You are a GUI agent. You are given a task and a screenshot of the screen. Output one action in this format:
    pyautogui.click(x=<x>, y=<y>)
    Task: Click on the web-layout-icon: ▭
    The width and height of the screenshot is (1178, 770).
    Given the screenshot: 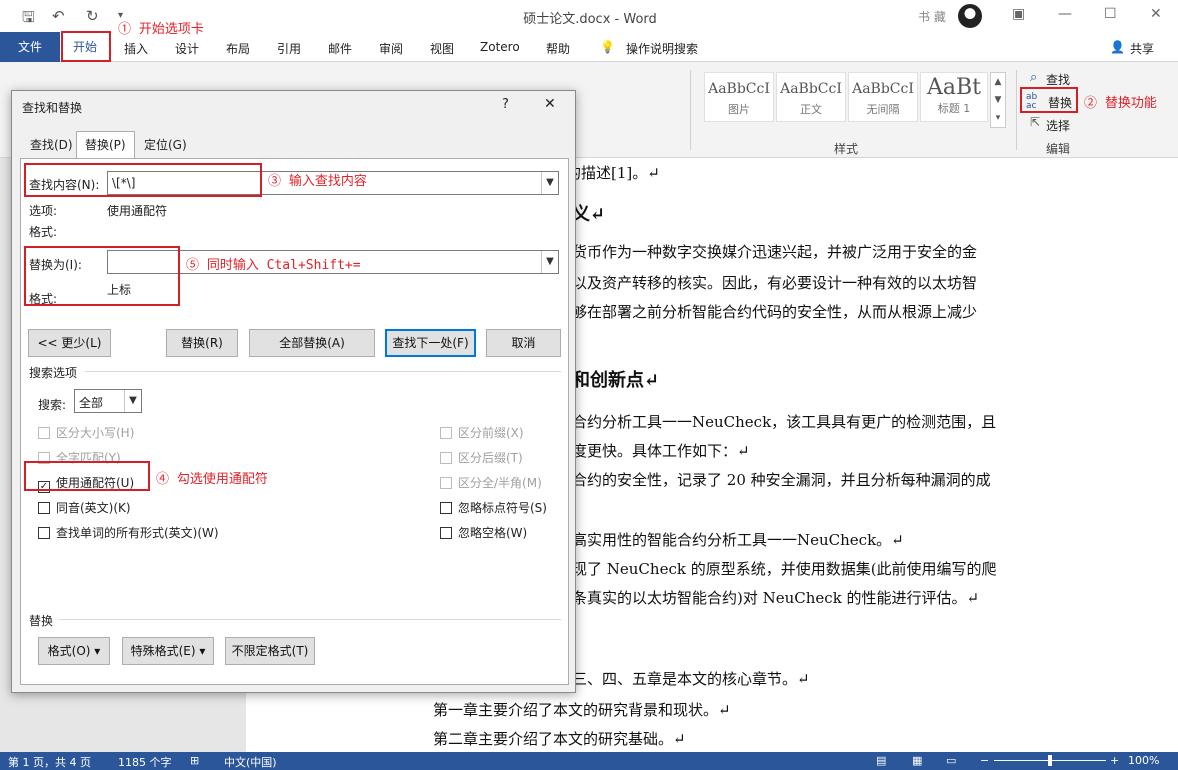 What is the action you would take?
    pyautogui.click(x=951, y=760)
    